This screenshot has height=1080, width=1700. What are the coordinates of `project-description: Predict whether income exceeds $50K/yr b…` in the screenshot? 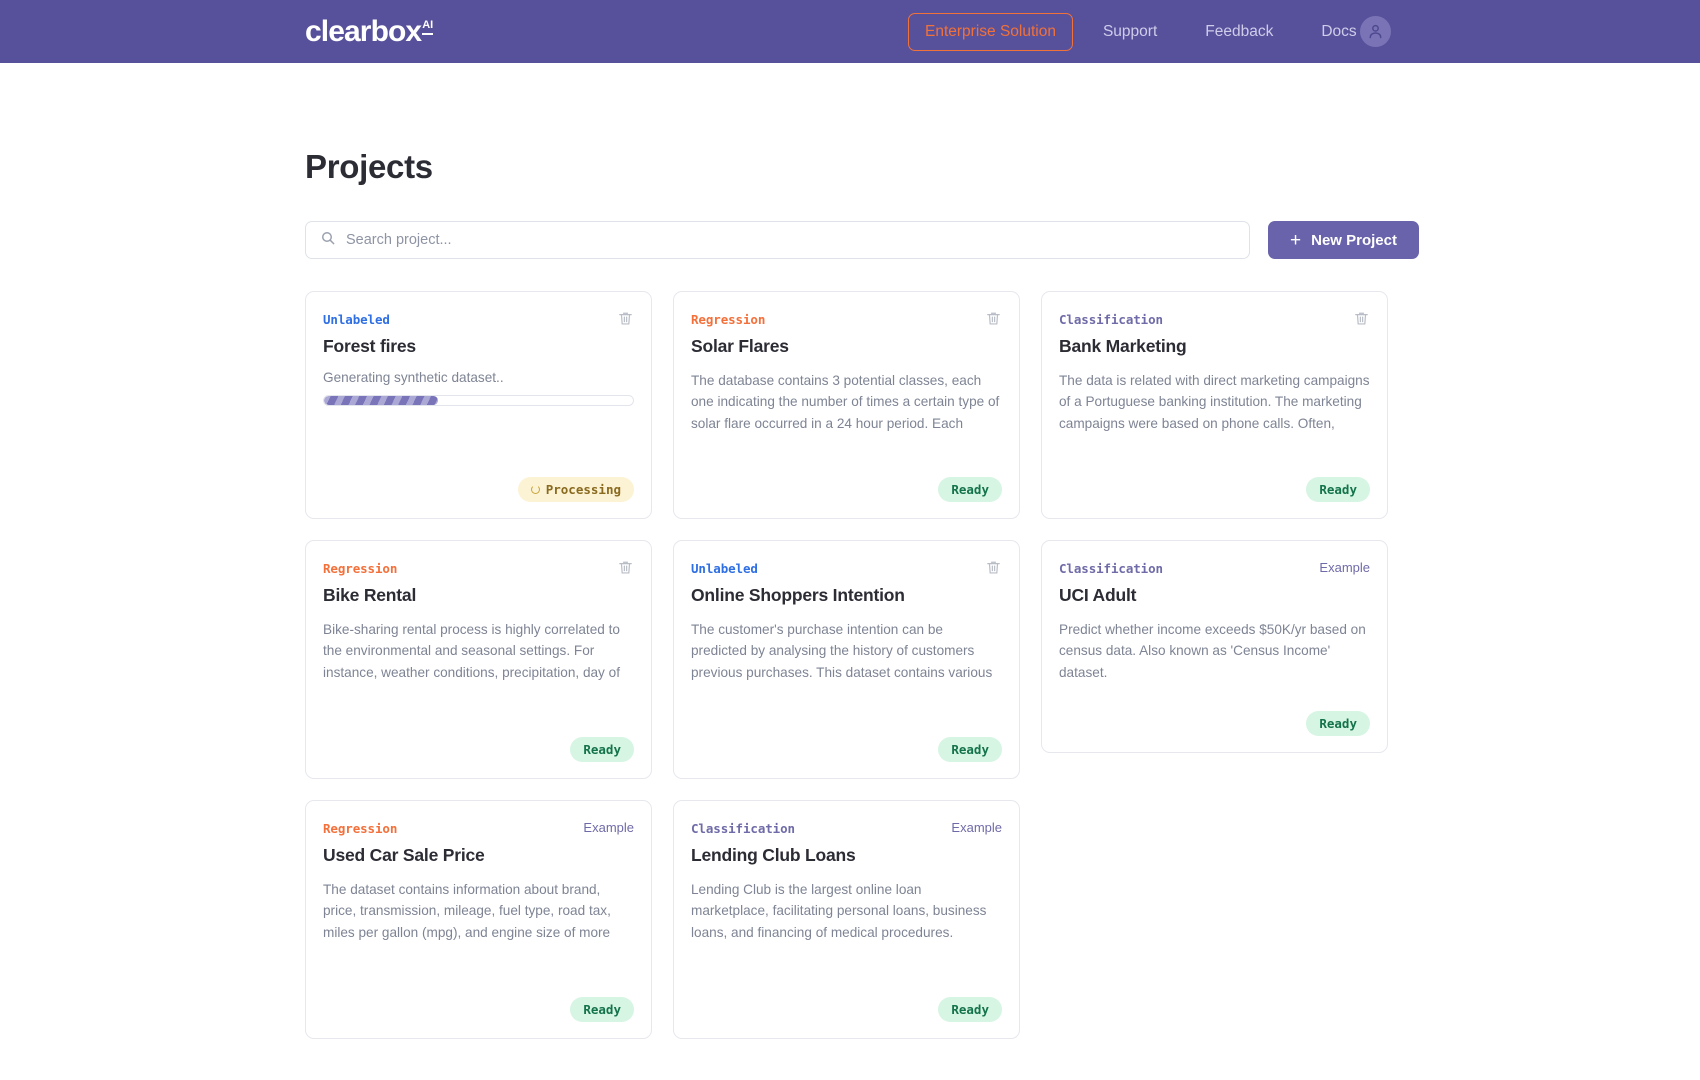 It's located at (1212, 651).